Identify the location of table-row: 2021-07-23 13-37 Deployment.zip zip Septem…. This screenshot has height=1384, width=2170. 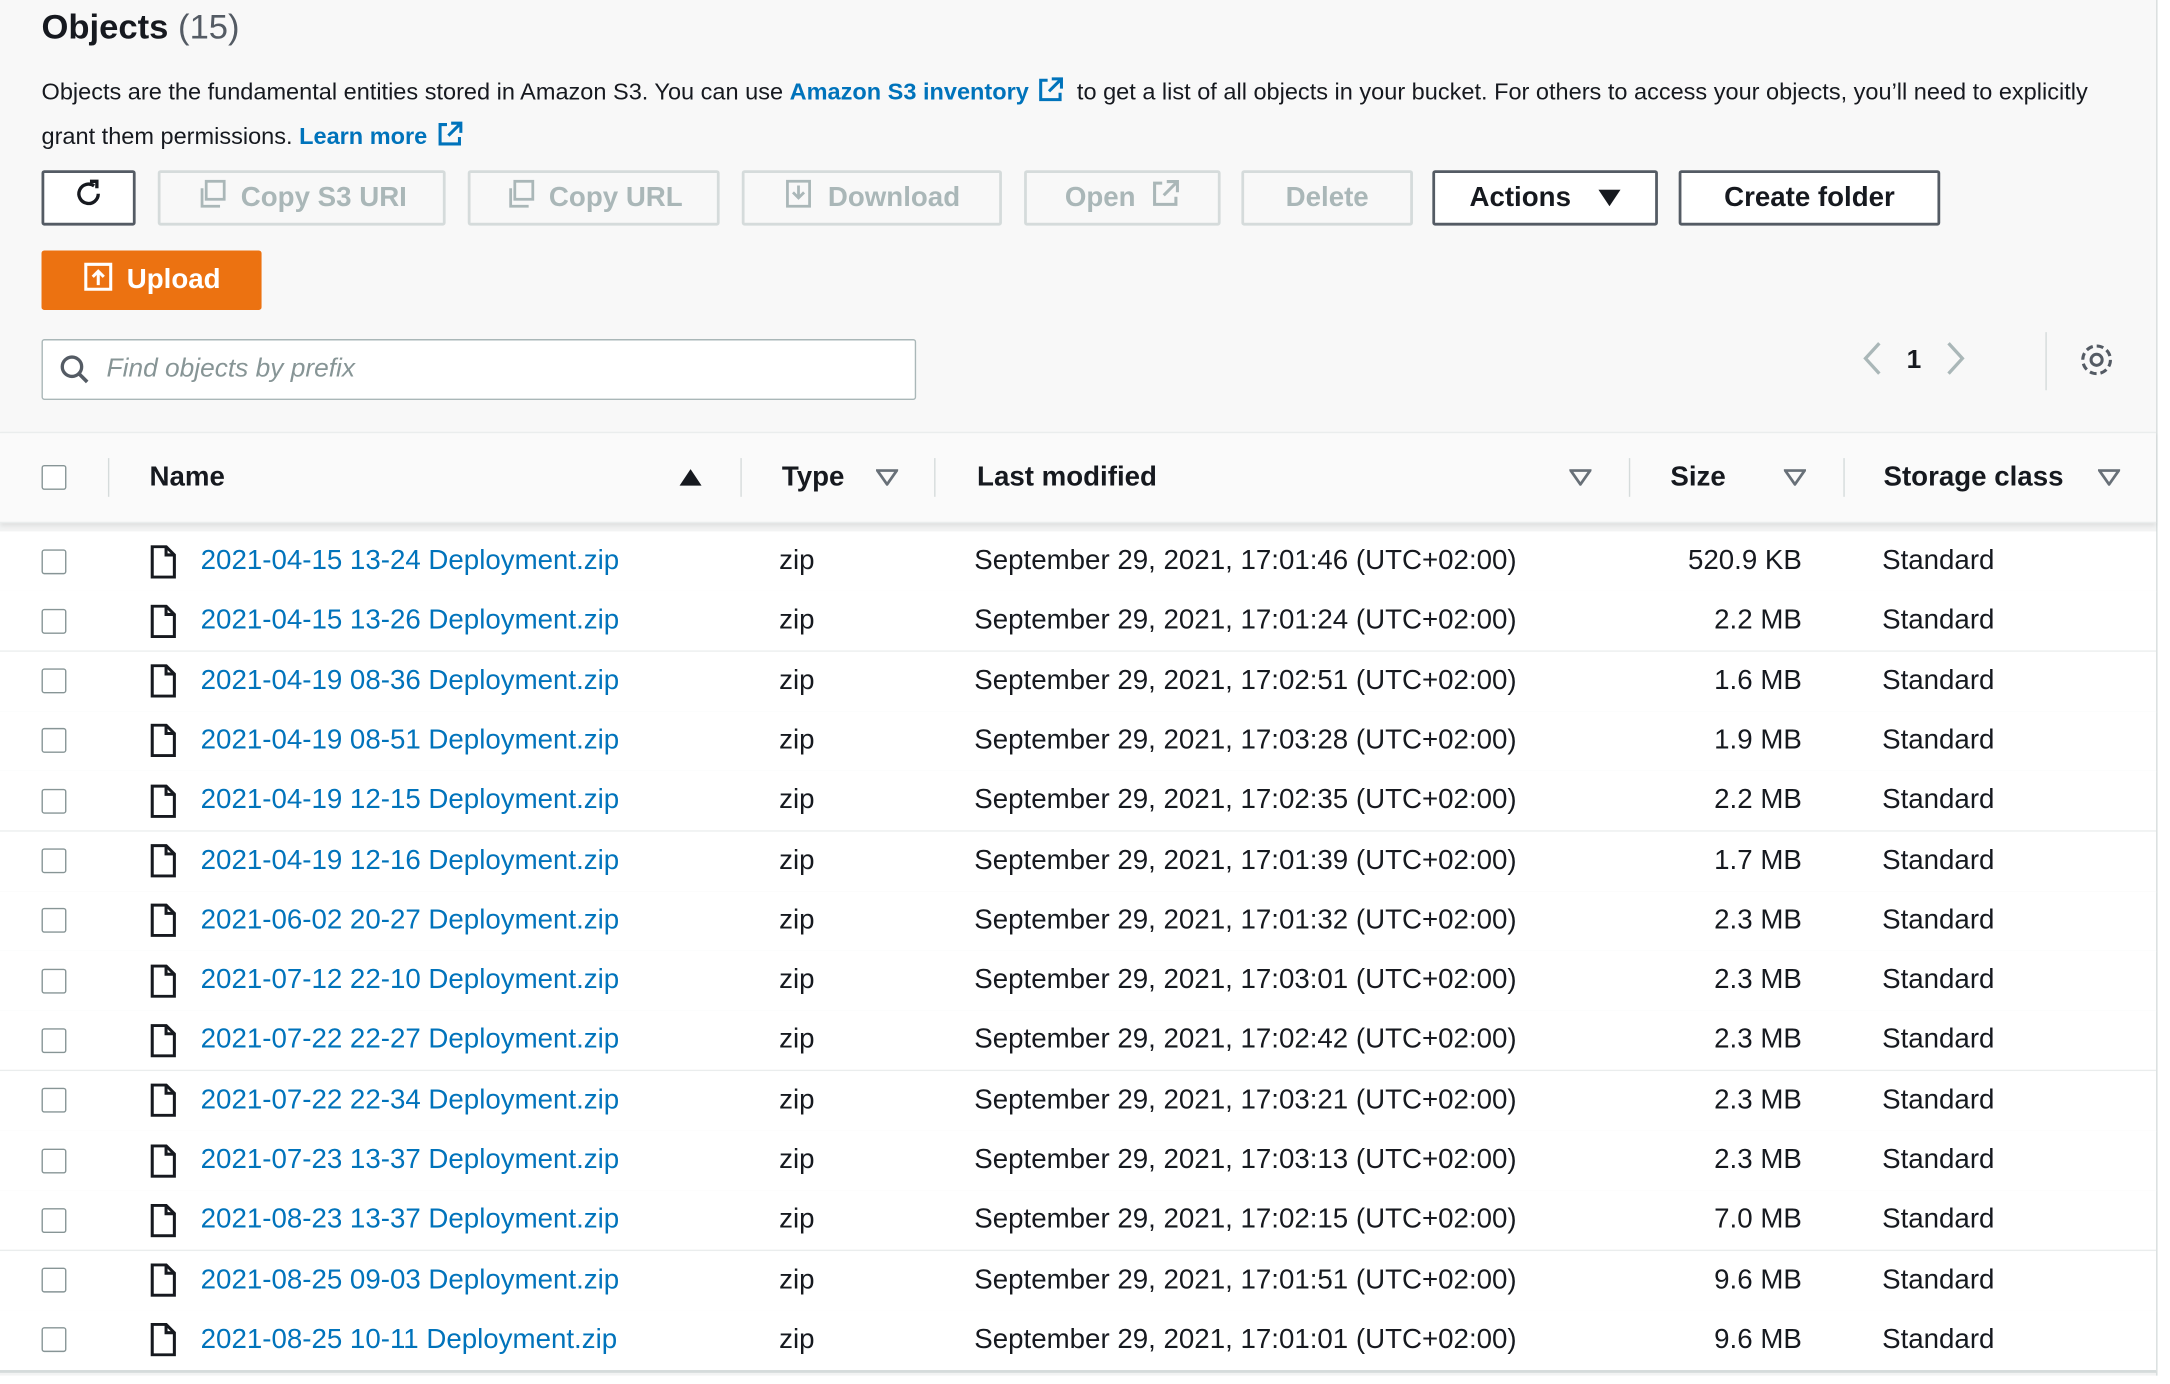
(1078, 1161).